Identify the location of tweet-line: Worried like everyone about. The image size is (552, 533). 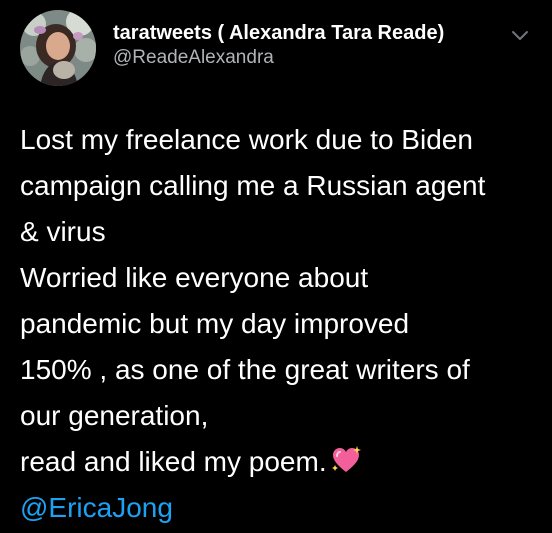
(194, 277).